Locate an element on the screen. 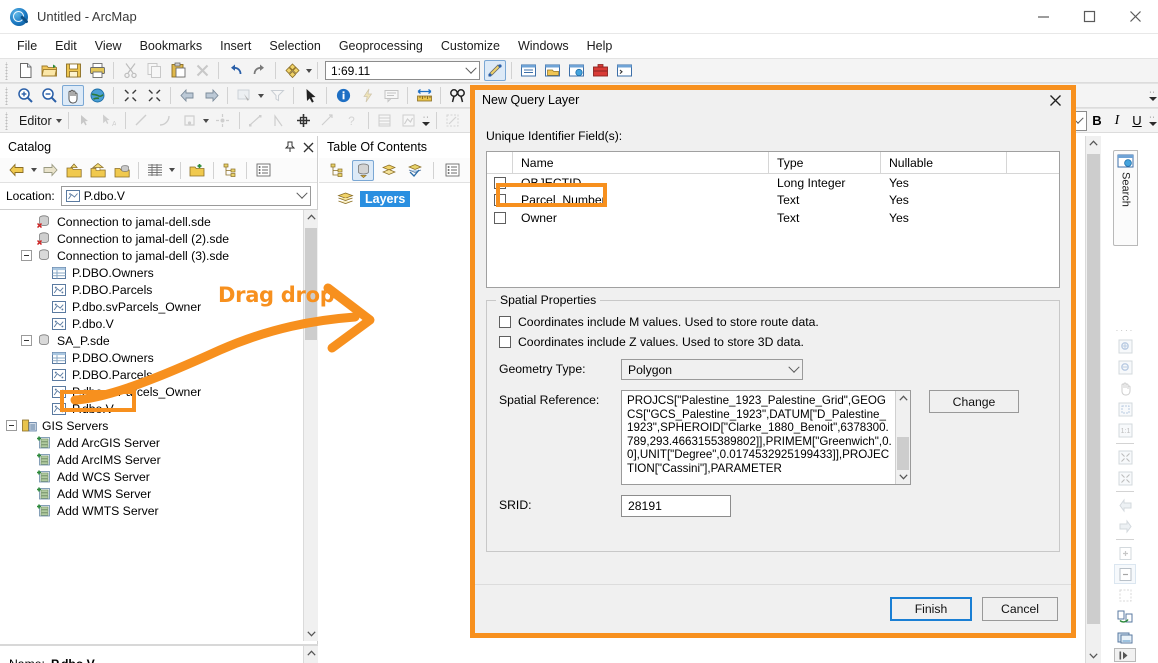 The height and width of the screenshot is (663, 1158). table-of-contents-icon is located at coordinates (528, 70).